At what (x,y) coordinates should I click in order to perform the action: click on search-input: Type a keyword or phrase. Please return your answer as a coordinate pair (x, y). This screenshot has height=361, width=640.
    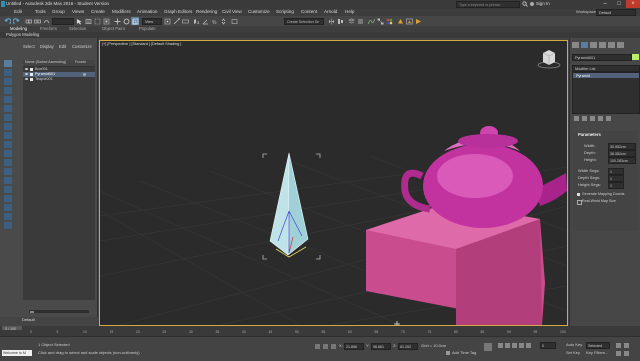
    Looking at the image, I should click on (488, 4).